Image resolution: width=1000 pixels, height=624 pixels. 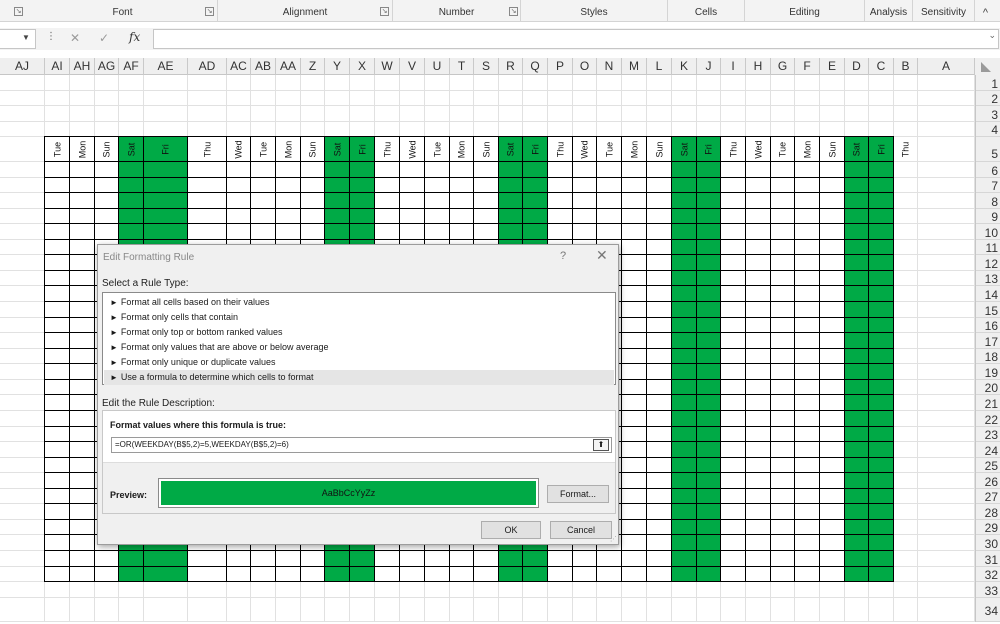 What do you see at coordinates (988, 372) in the screenshot?
I see `row-header-19: 19` at bounding box center [988, 372].